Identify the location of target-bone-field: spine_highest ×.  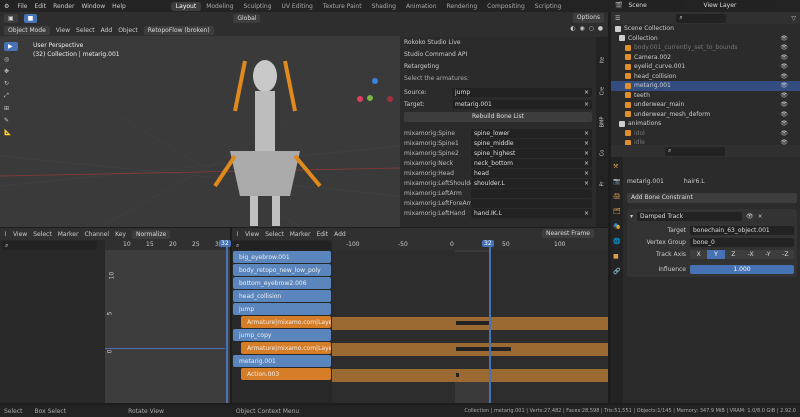
(531, 153).